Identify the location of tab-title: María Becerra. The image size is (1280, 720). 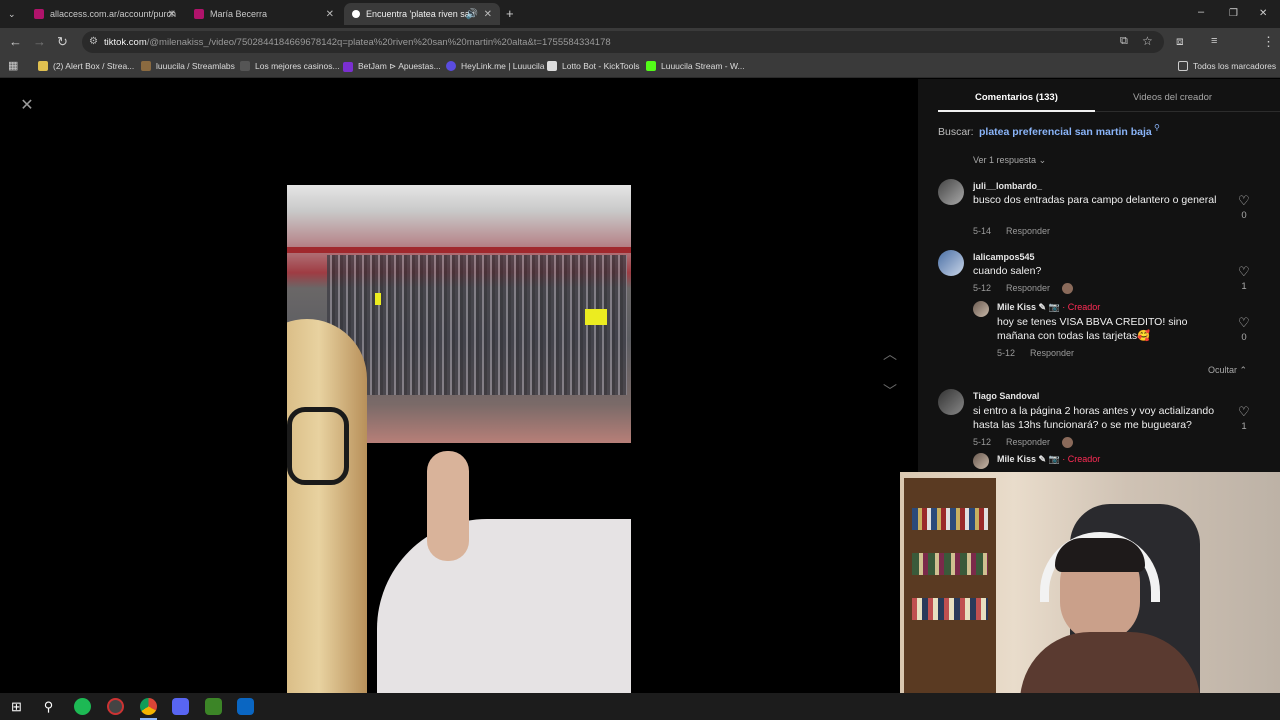
(239, 14).